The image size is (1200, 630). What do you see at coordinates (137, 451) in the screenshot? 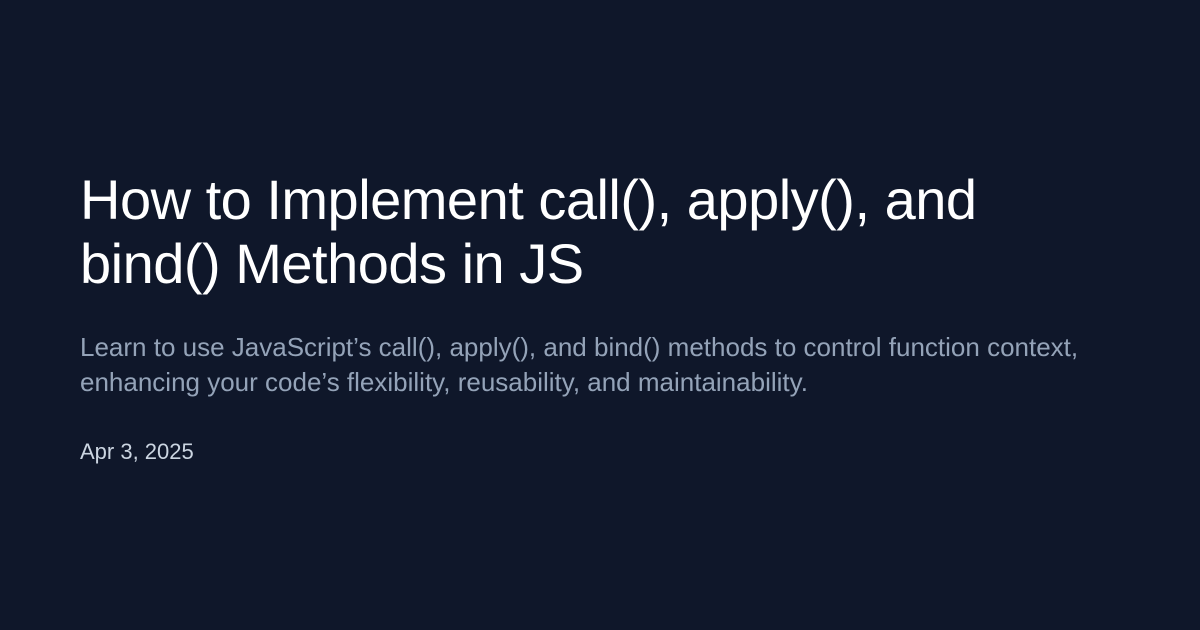
I see `article-date: Apr 3, 2025` at bounding box center [137, 451].